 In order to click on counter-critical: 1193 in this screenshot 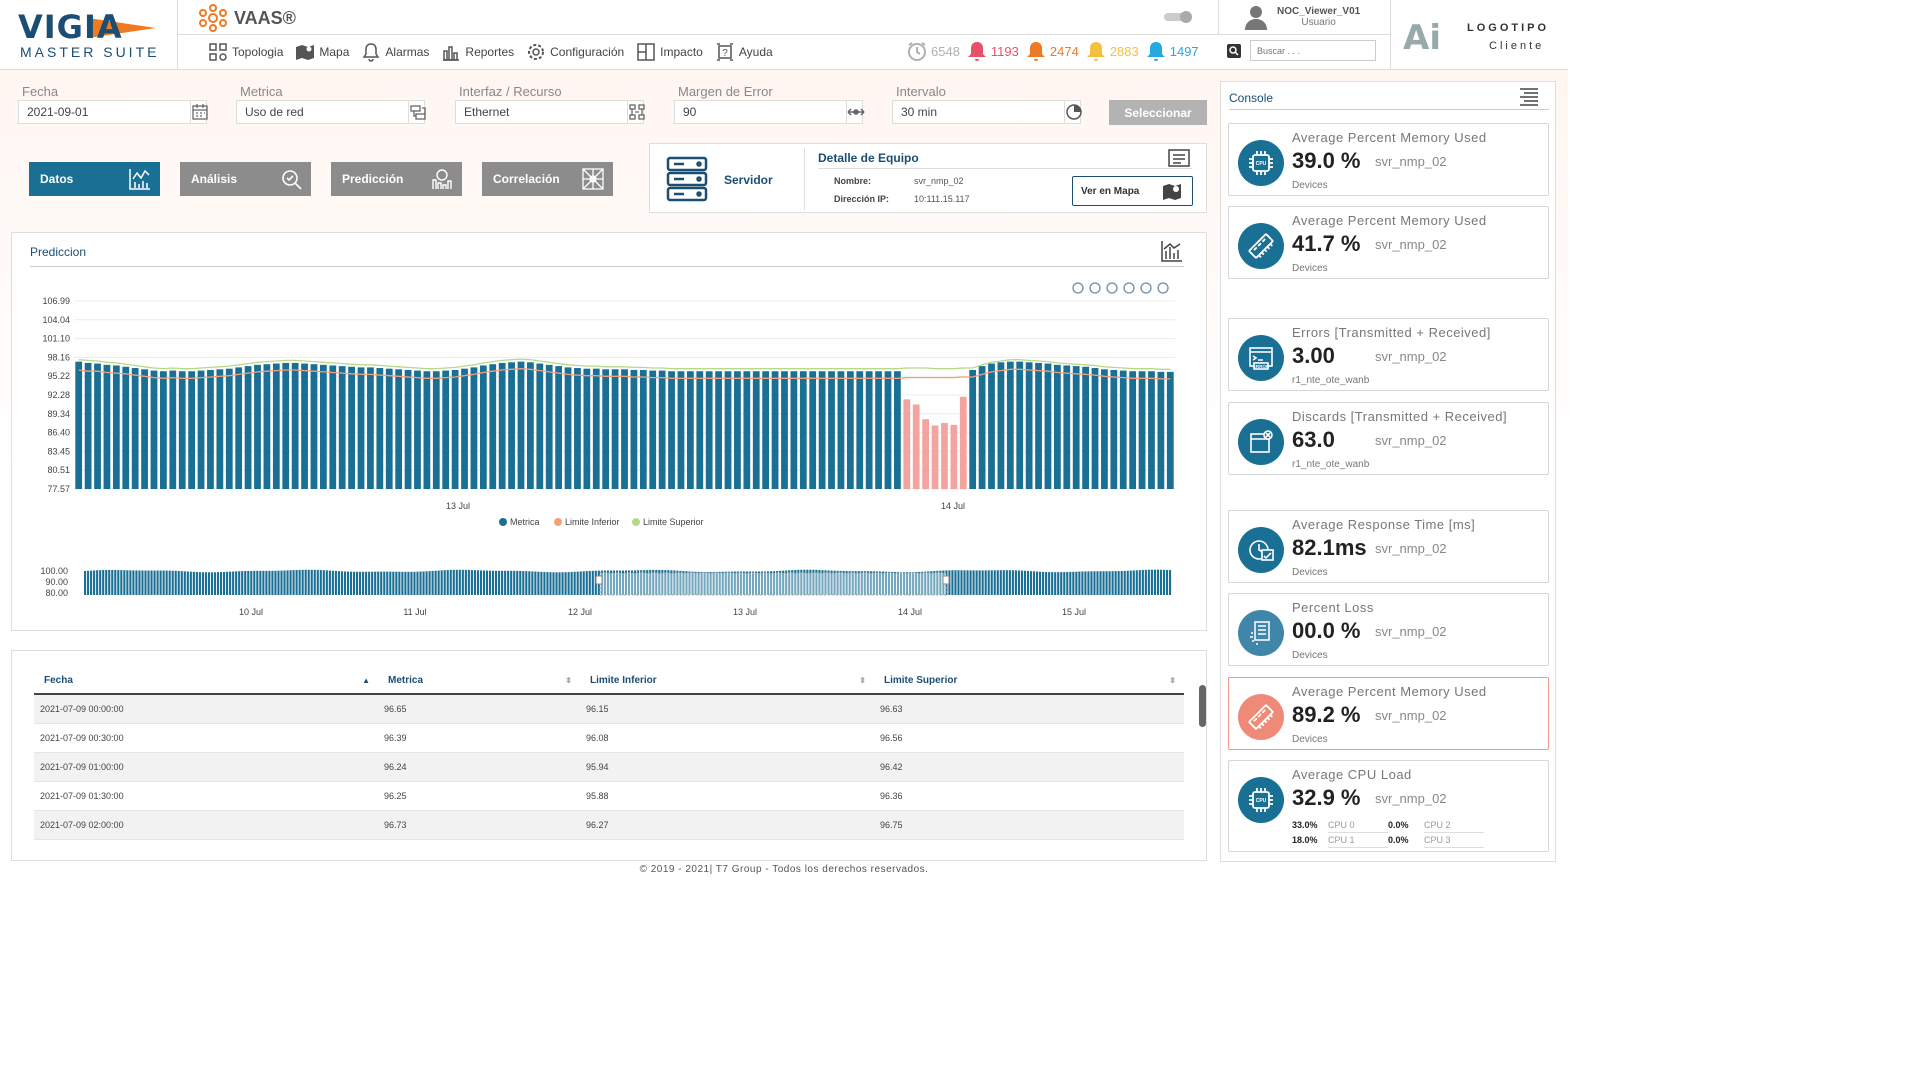, I will do `click(992, 51)`.